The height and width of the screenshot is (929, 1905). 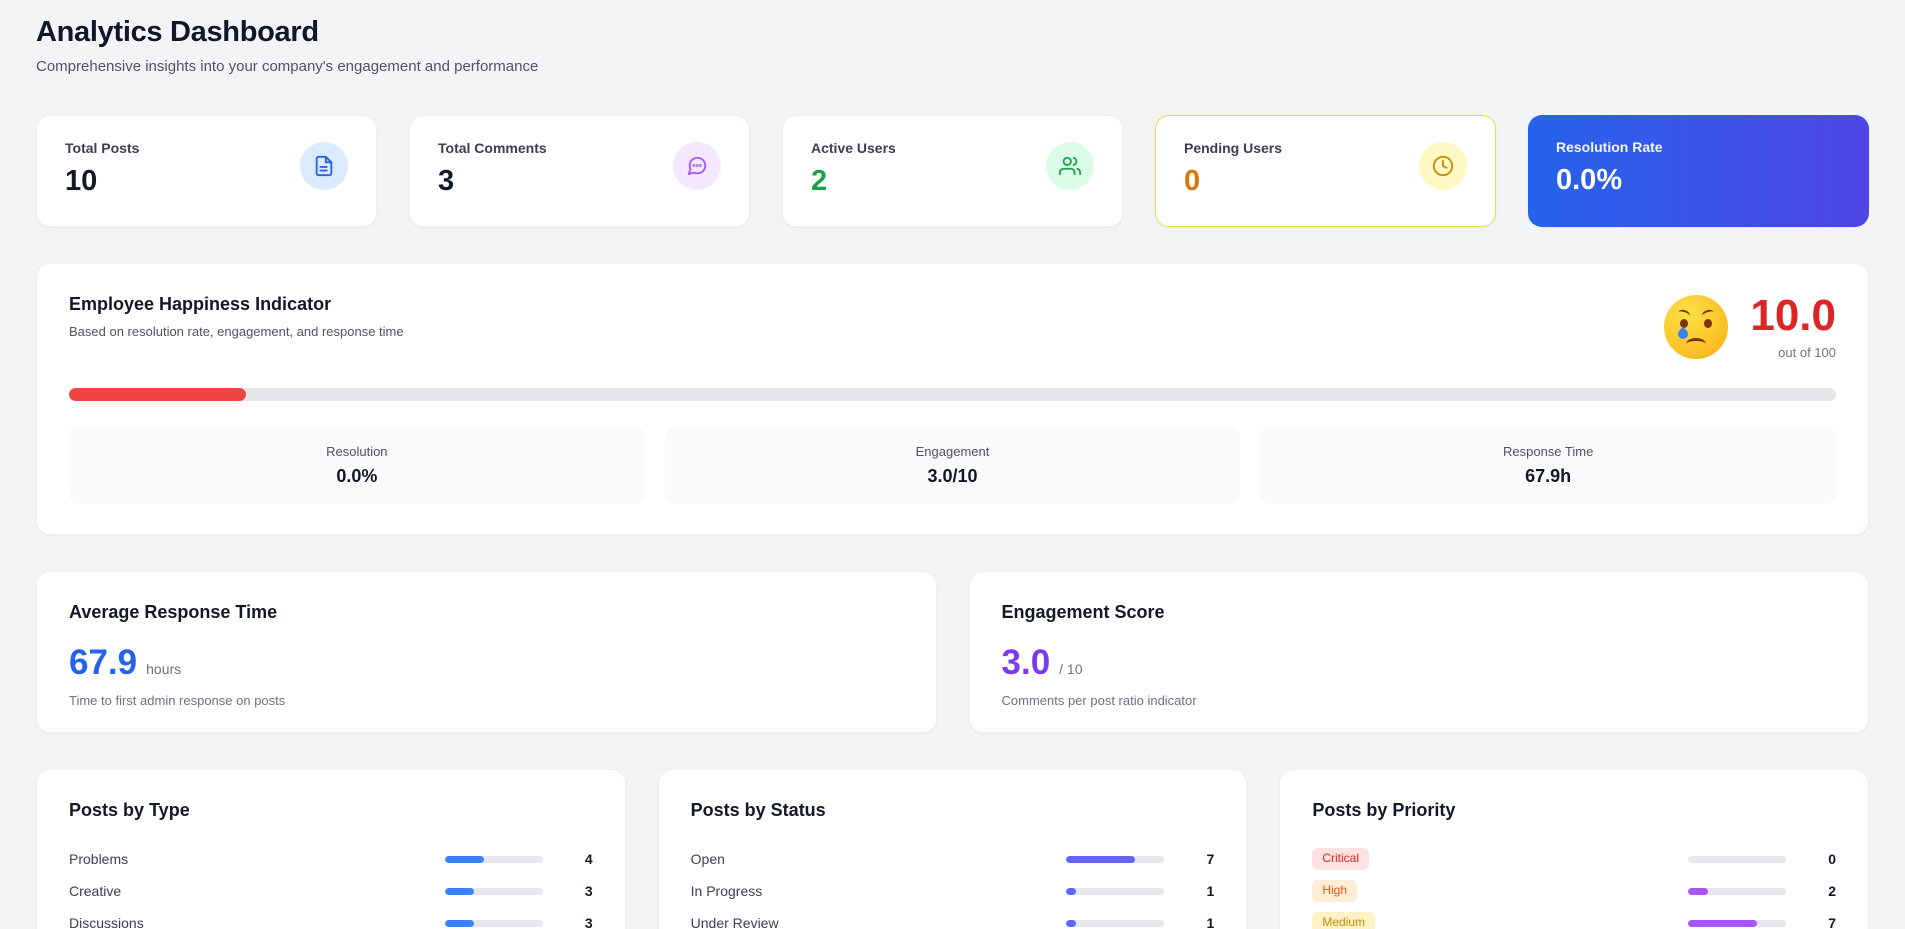 What do you see at coordinates (853, 148) in the screenshot?
I see `stat-label: Active Users` at bounding box center [853, 148].